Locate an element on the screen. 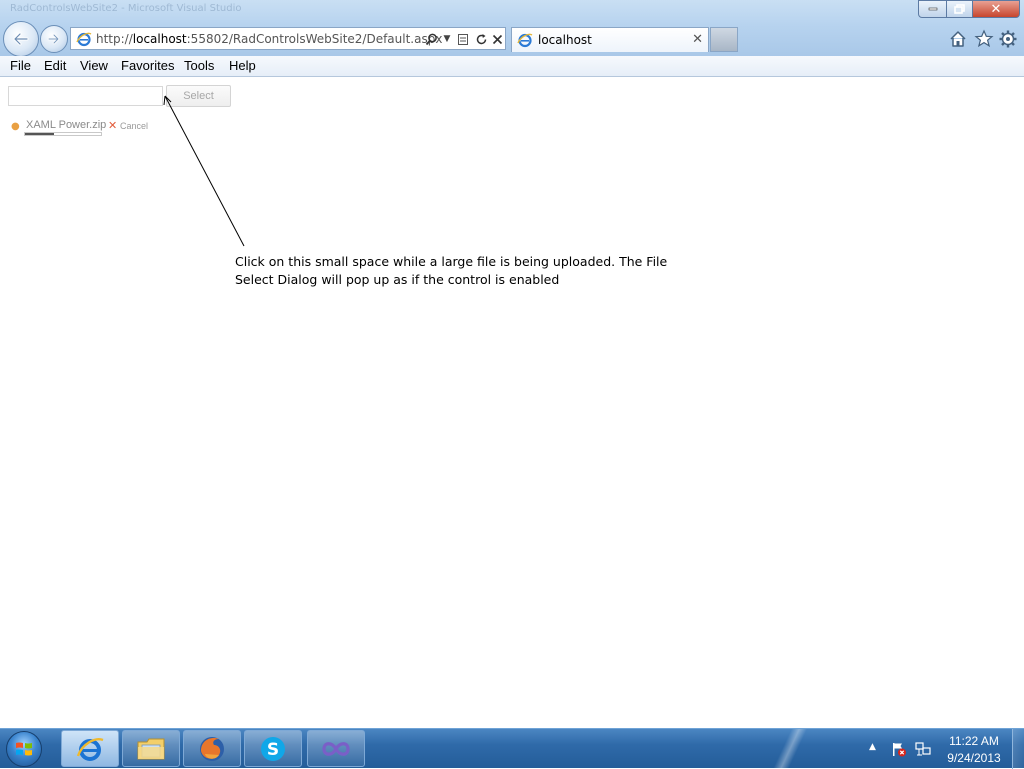 The width and height of the screenshot is (1024, 769). minimize-button is located at coordinates (932, 9).